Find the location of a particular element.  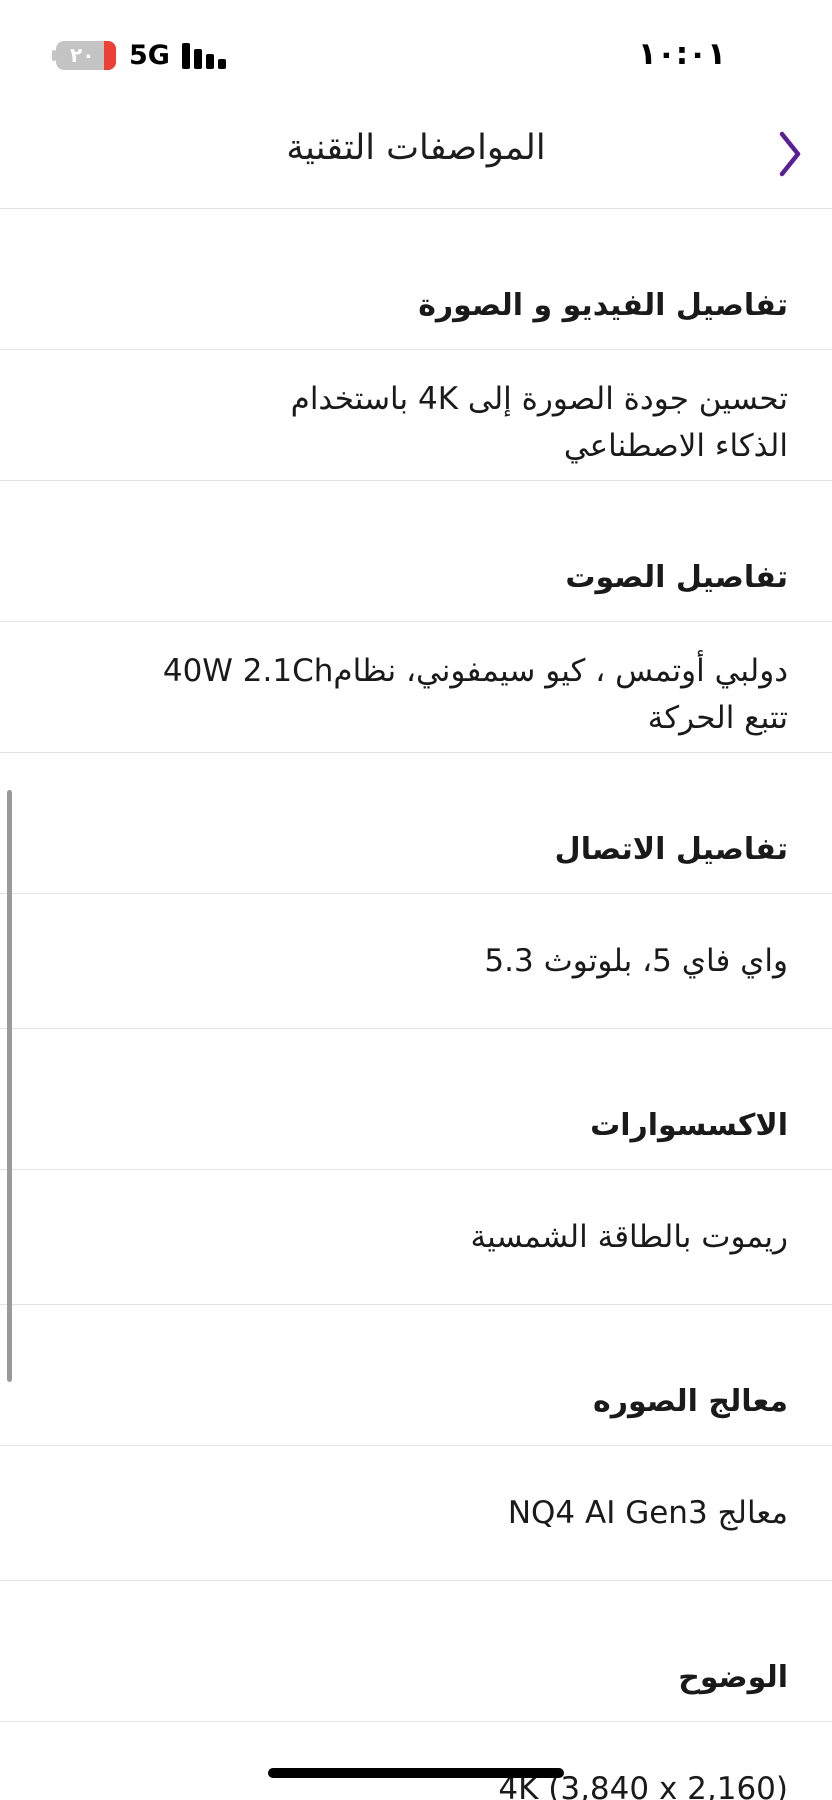

spec-section-header: تفاصيل الاتصال is located at coordinates (416, 823).